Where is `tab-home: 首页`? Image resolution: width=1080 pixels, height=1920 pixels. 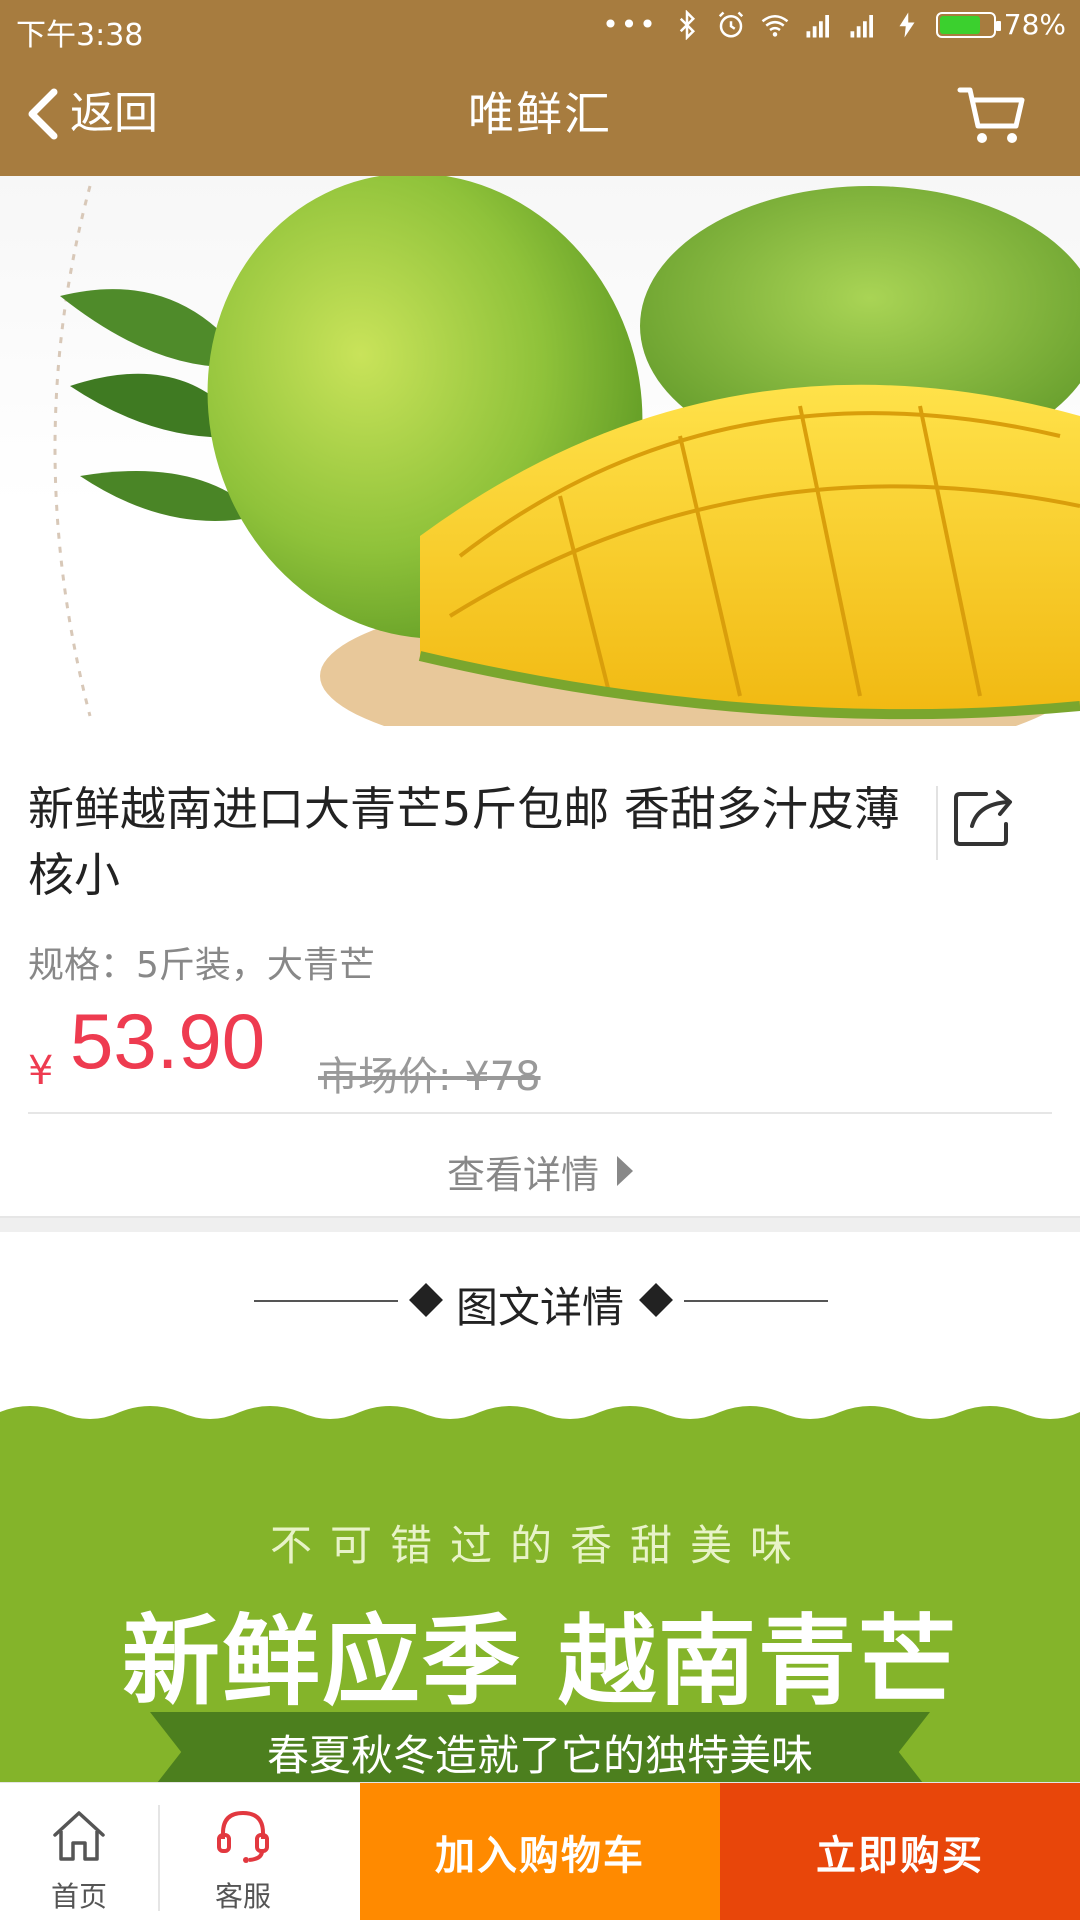
tab-home: 首页 is located at coordinates (79, 1851).